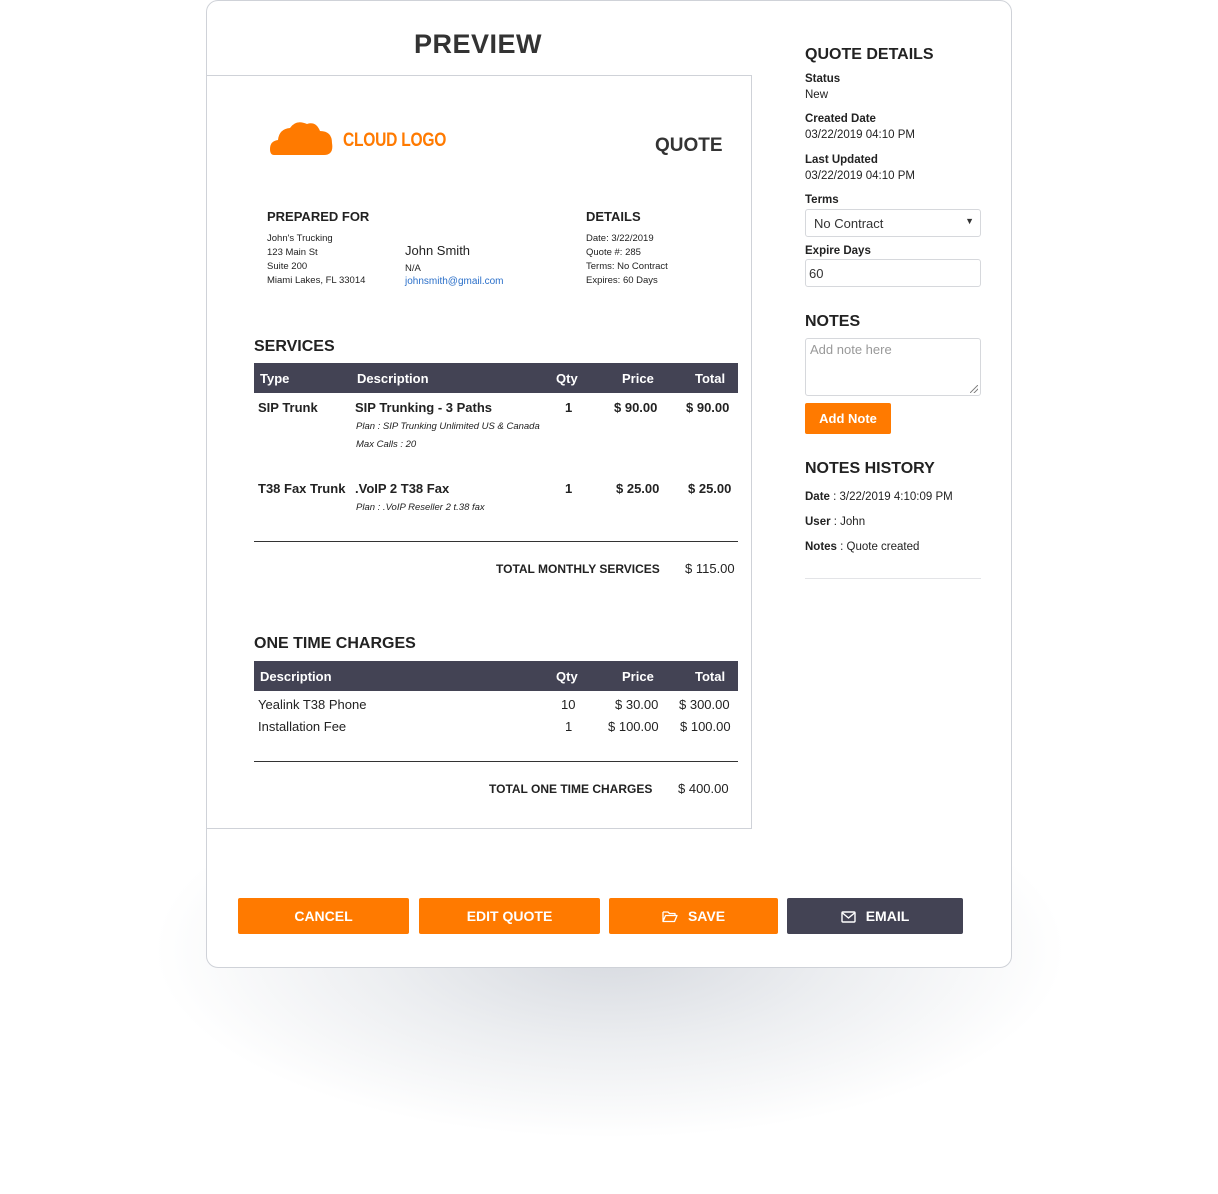 This screenshot has width=1218, height=1194. I want to click on created-date-label: Created Date, so click(840, 119).